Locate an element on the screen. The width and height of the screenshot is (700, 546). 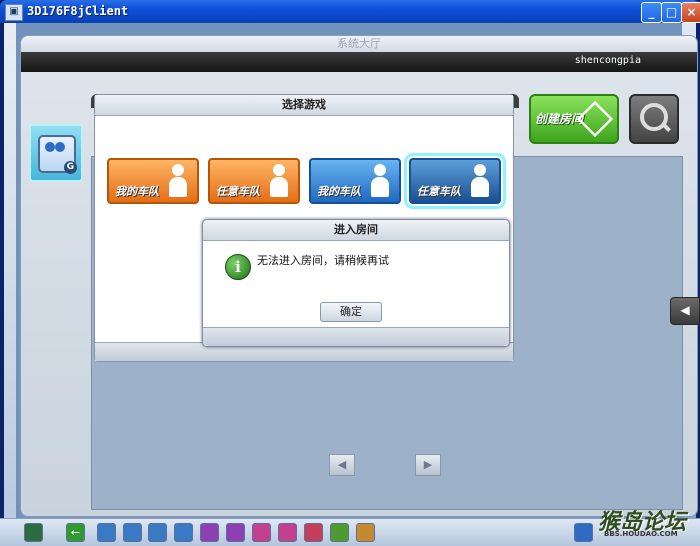
card-icon is located at coordinates (365, 532).